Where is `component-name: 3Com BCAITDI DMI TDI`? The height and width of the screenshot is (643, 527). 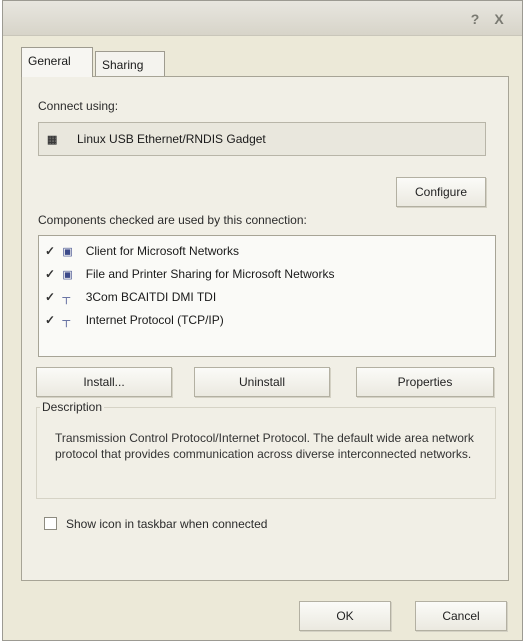 component-name: 3Com BCAITDI DMI TDI is located at coordinates (151, 297).